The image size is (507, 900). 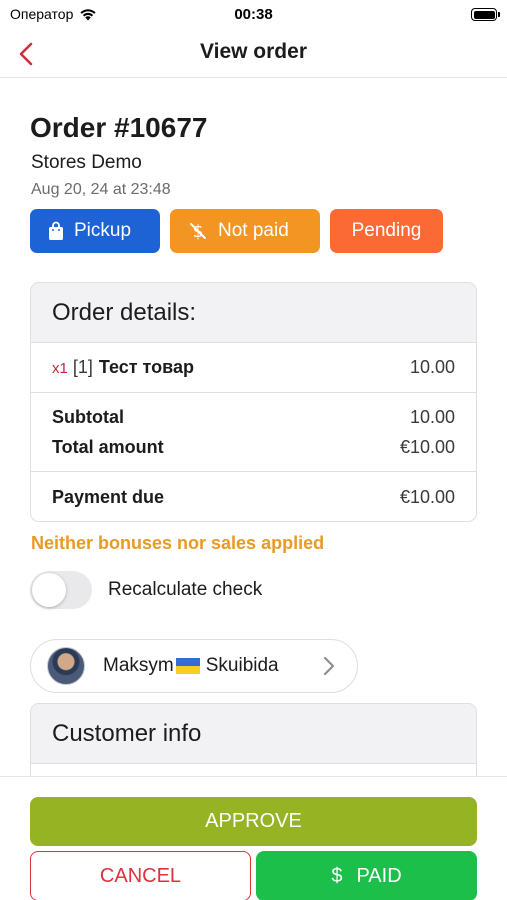 What do you see at coordinates (138, 665) in the screenshot?
I see `customer-first-name: Maksym` at bounding box center [138, 665].